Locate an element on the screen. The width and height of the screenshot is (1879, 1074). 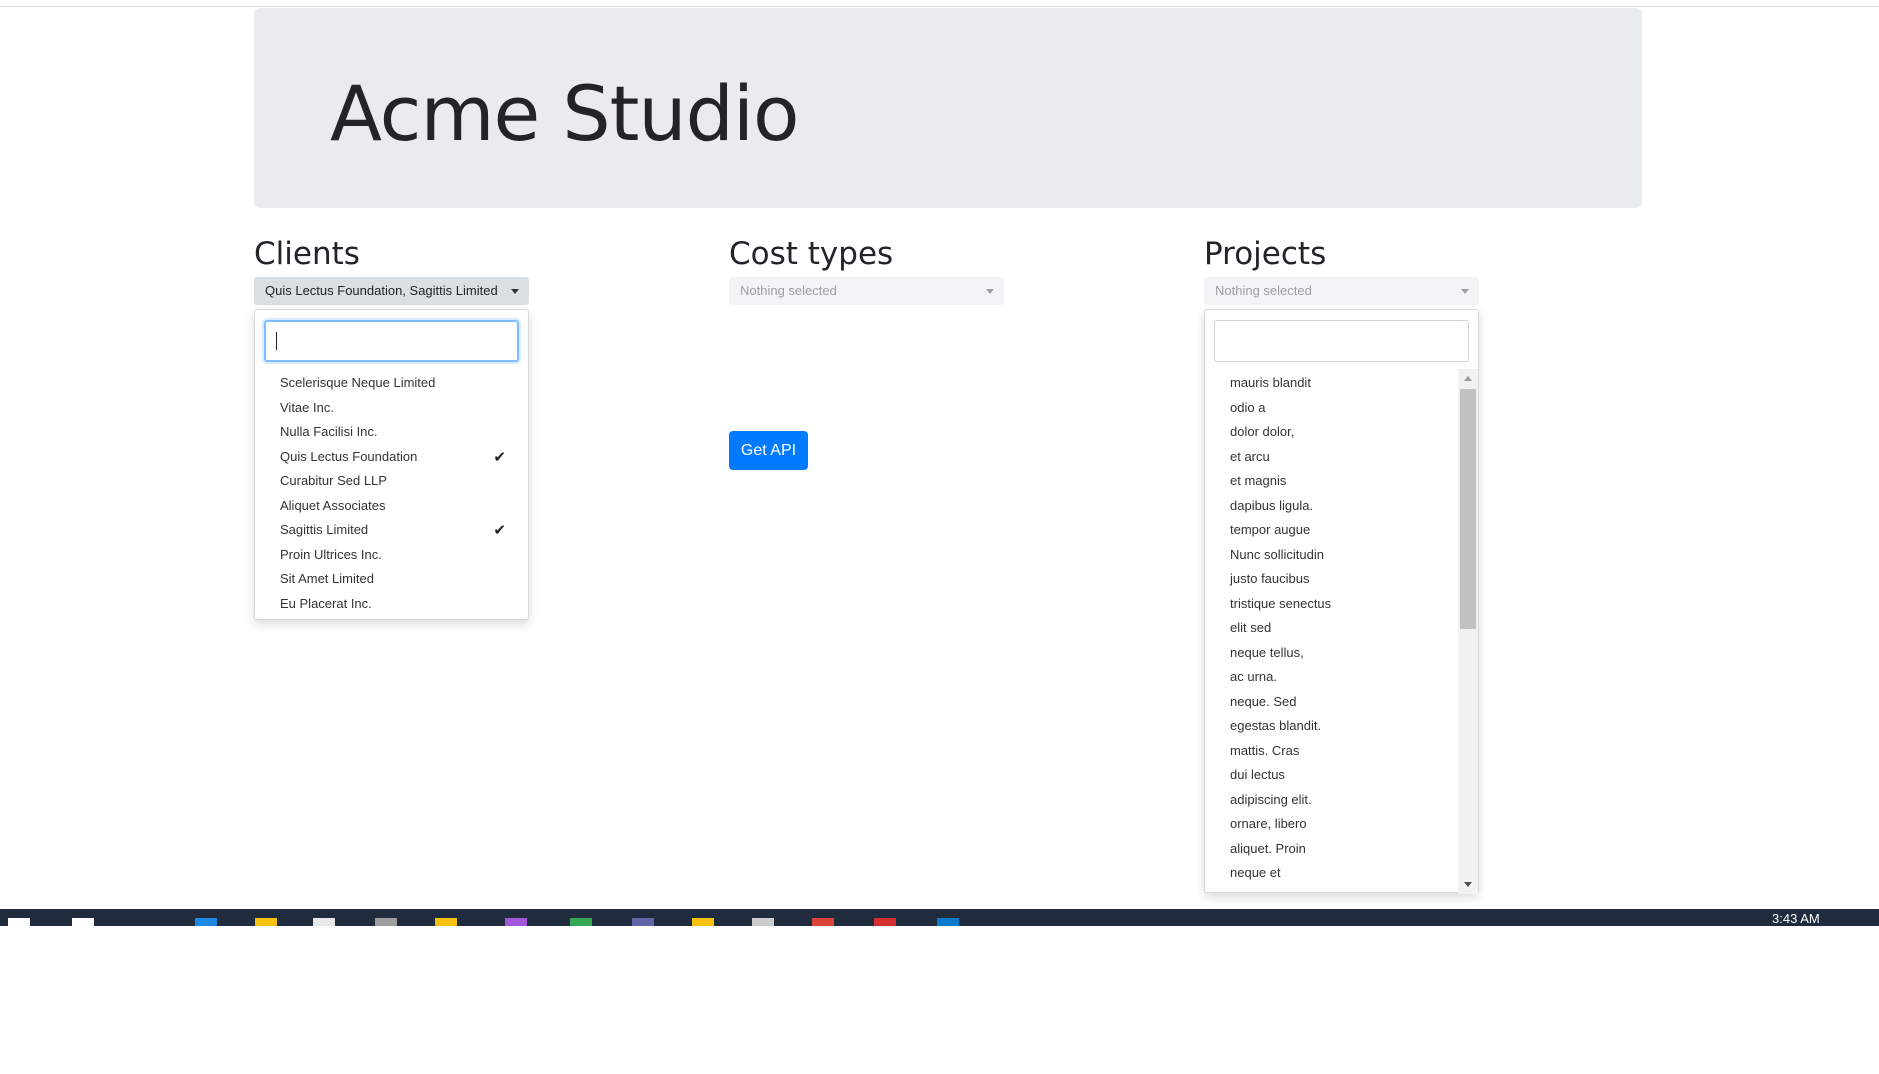
cost-types-select-button: Nothing selected is located at coordinates (866, 291).